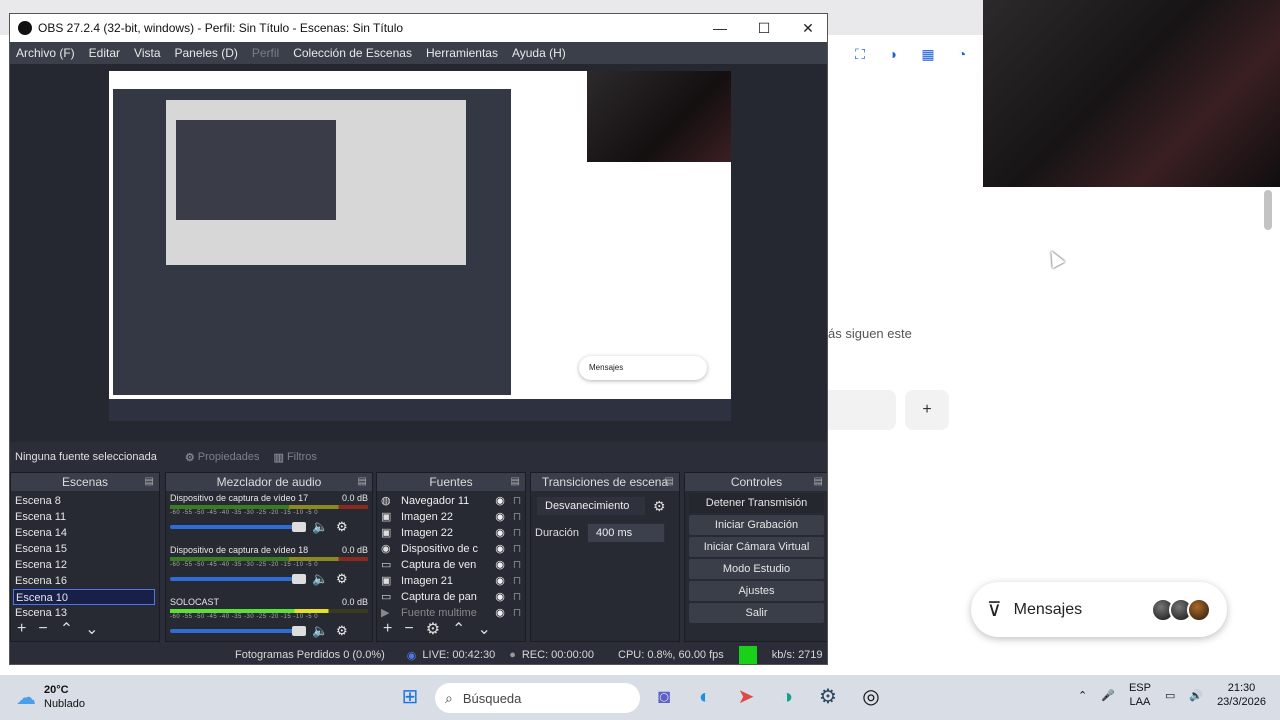  What do you see at coordinates (1108, 695) in the screenshot?
I see `microphone-icon: 🎤` at bounding box center [1108, 695].